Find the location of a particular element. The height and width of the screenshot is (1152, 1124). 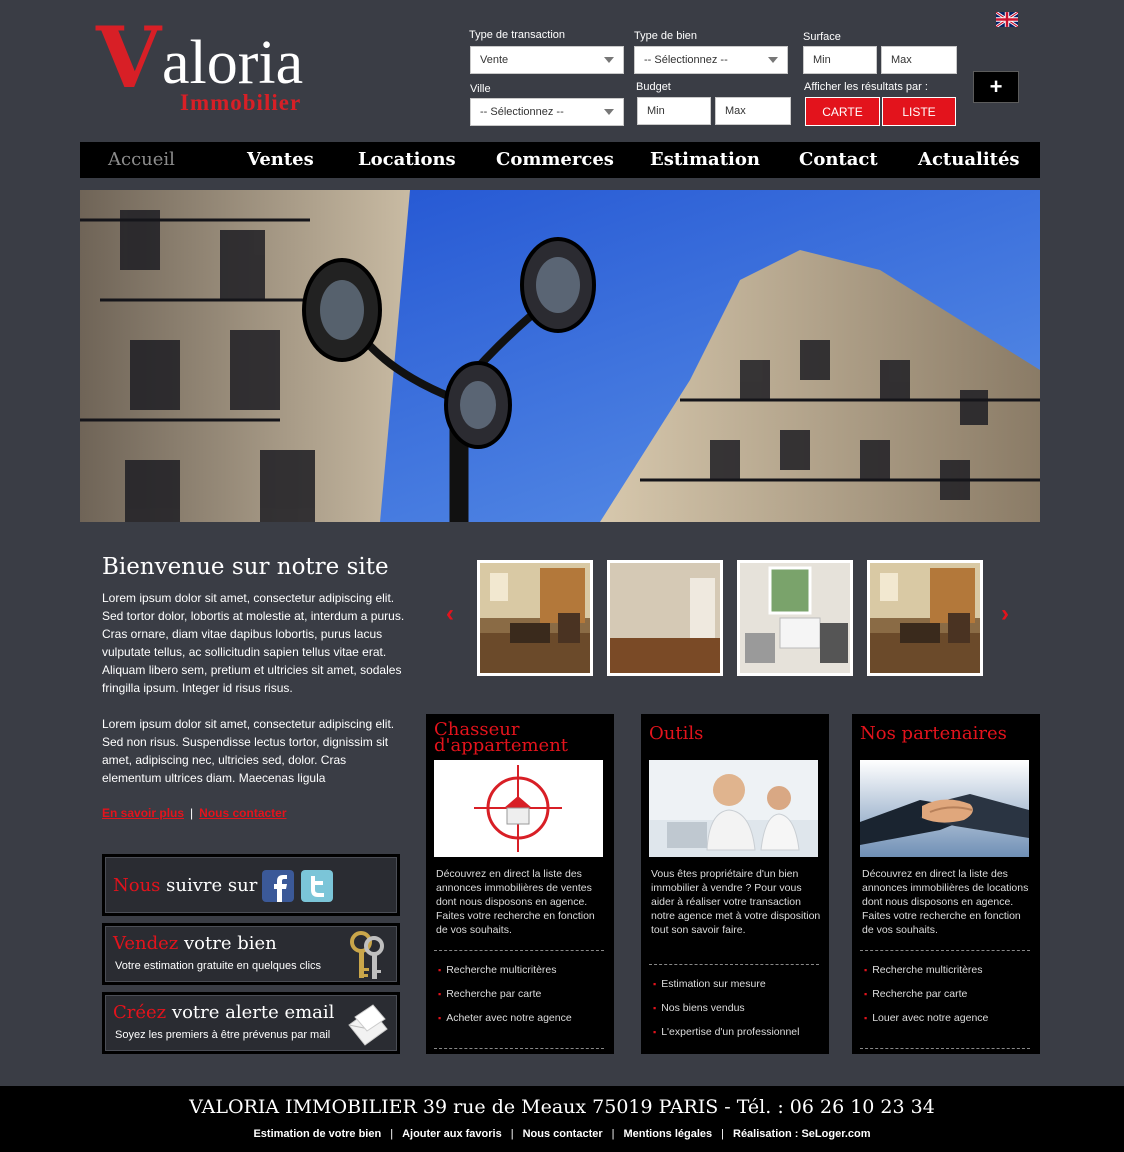

nav-item-contact: Contact is located at coordinates (838, 160).